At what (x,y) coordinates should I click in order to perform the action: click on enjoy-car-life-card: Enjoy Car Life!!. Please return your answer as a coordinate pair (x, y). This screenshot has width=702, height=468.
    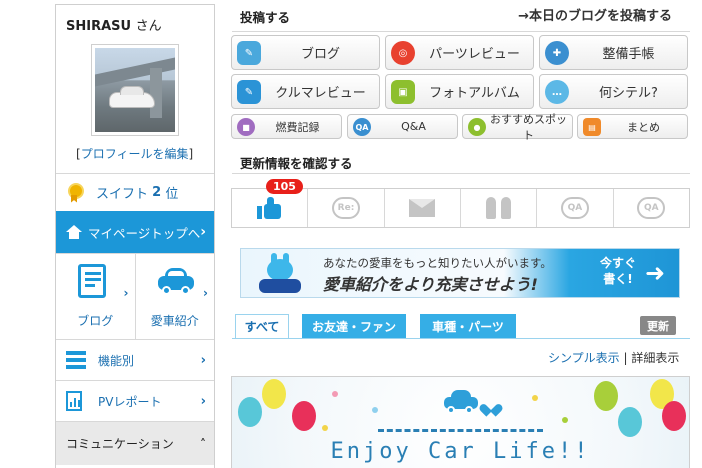
    Looking at the image, I should click on (460, 422).